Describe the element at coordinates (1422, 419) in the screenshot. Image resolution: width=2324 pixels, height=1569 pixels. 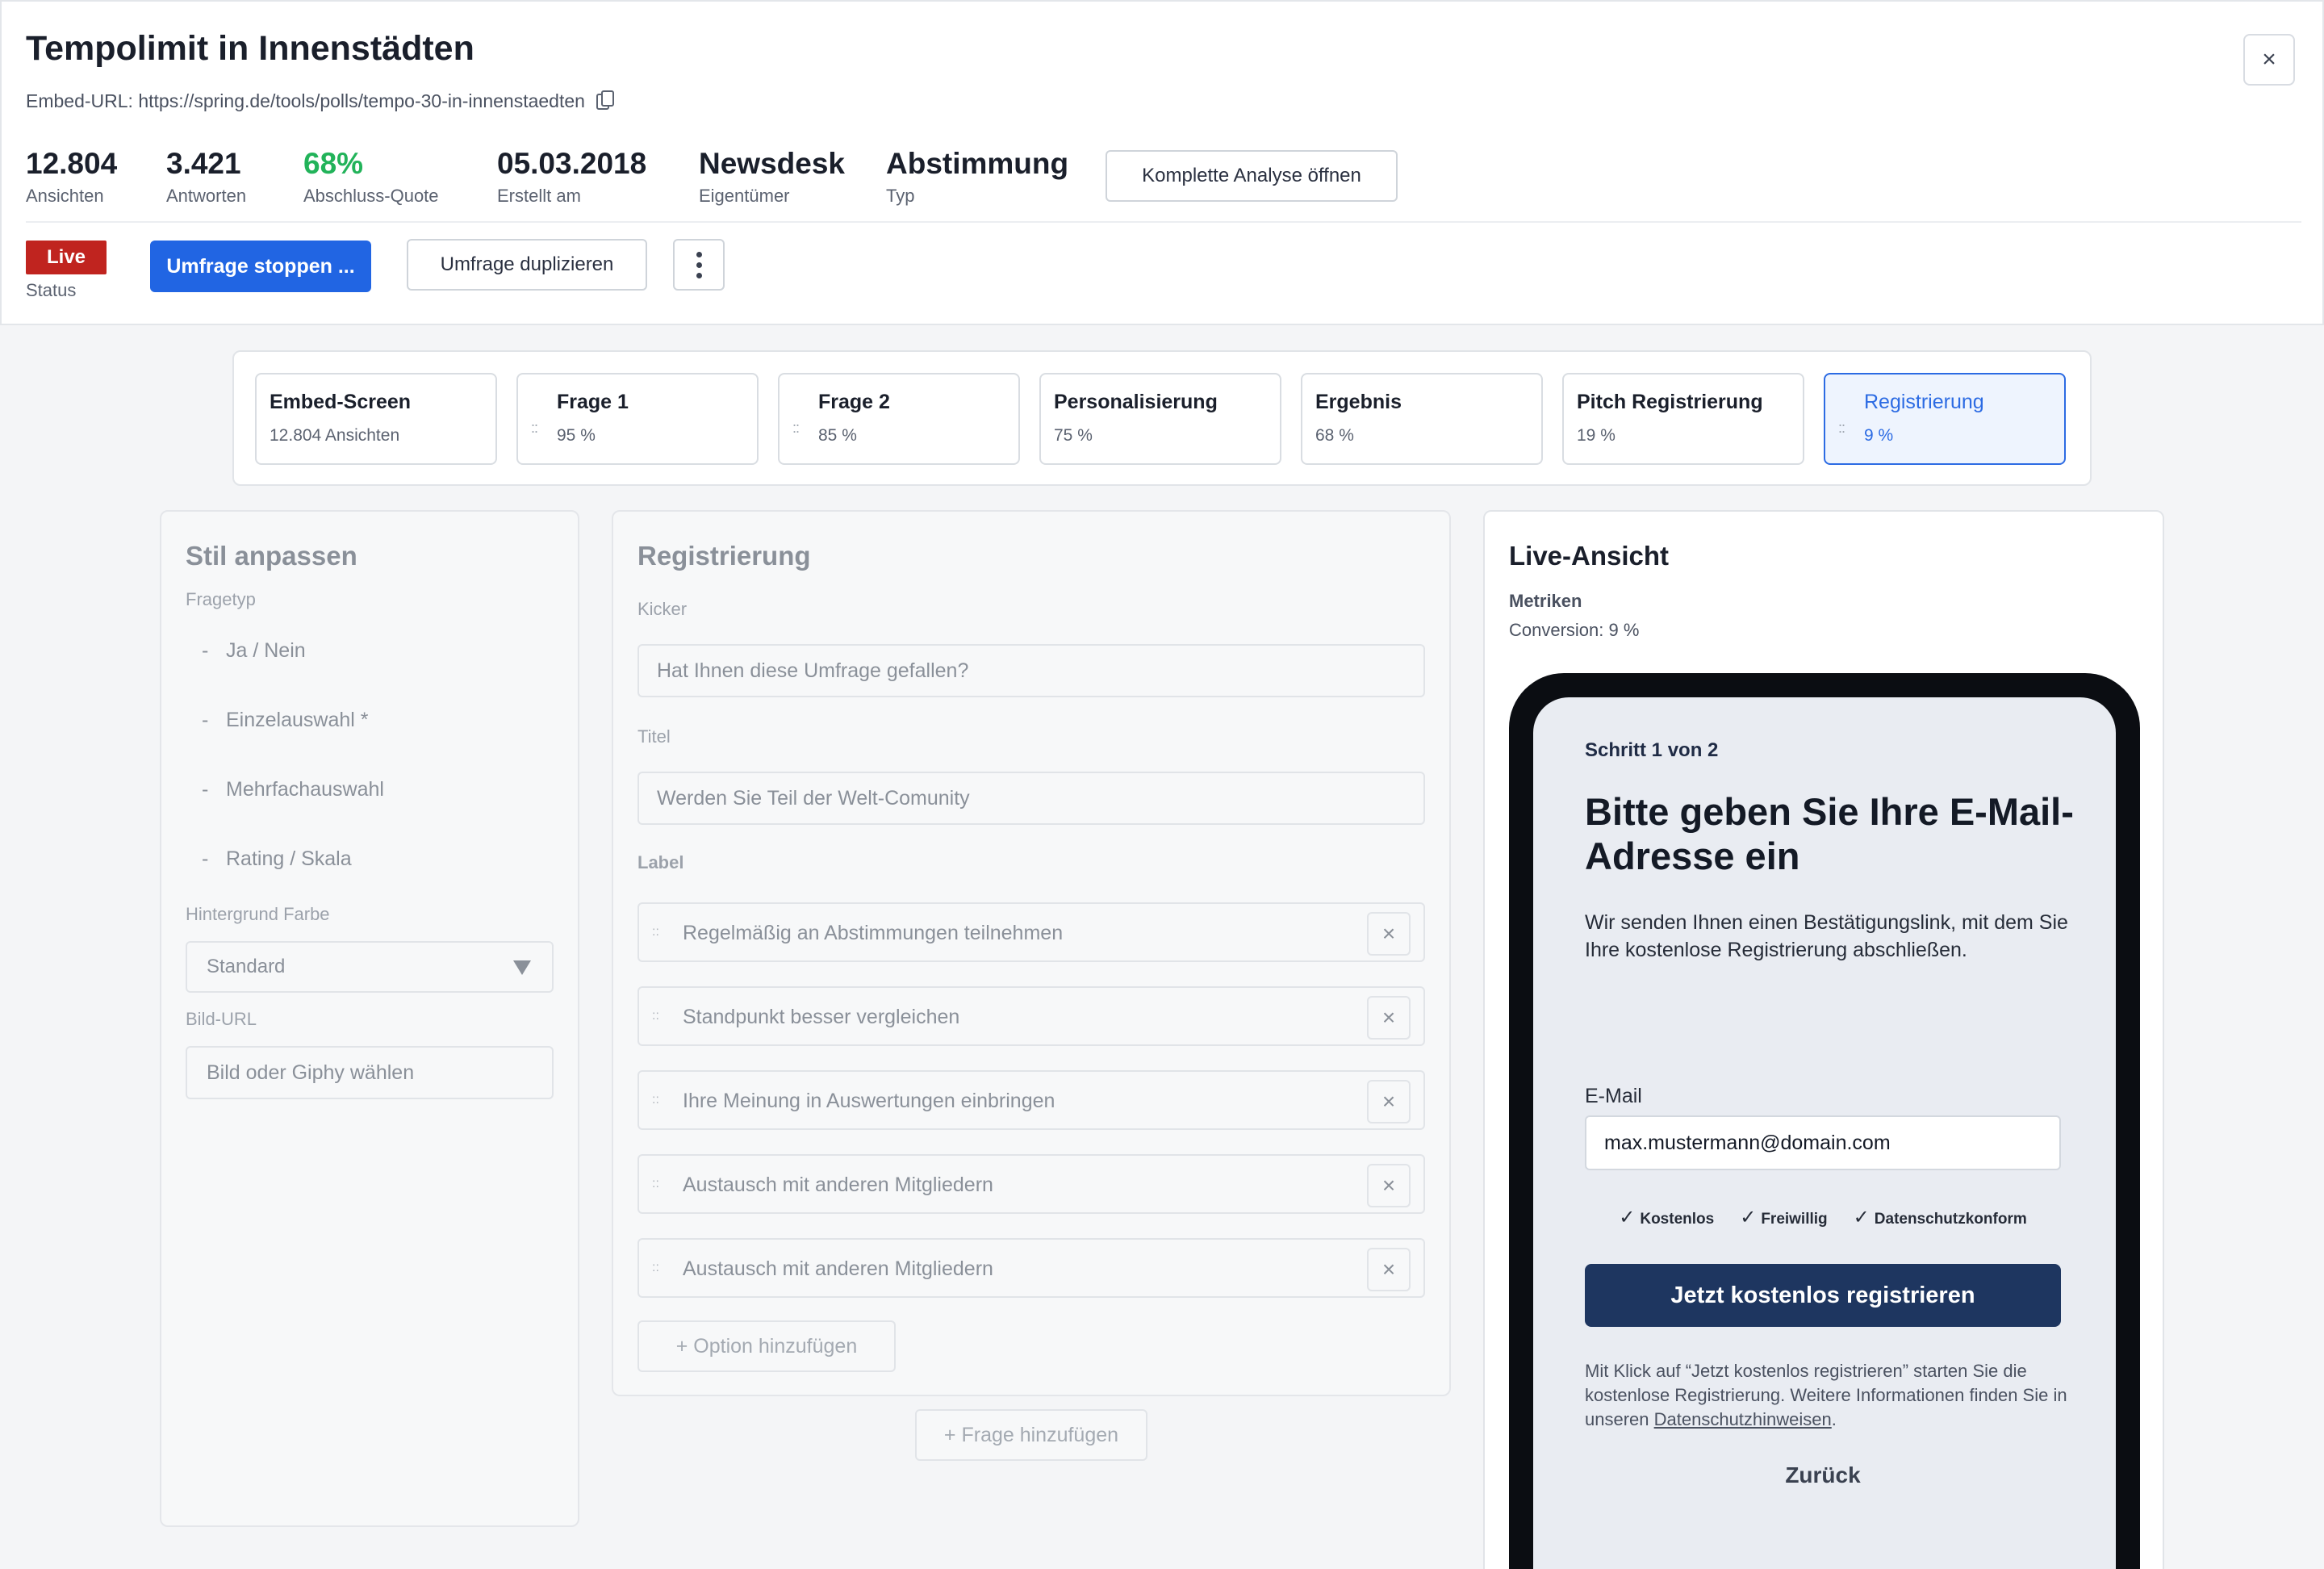
I see `step-tab-ergebnis: Ergebnis 68 %` at that location.